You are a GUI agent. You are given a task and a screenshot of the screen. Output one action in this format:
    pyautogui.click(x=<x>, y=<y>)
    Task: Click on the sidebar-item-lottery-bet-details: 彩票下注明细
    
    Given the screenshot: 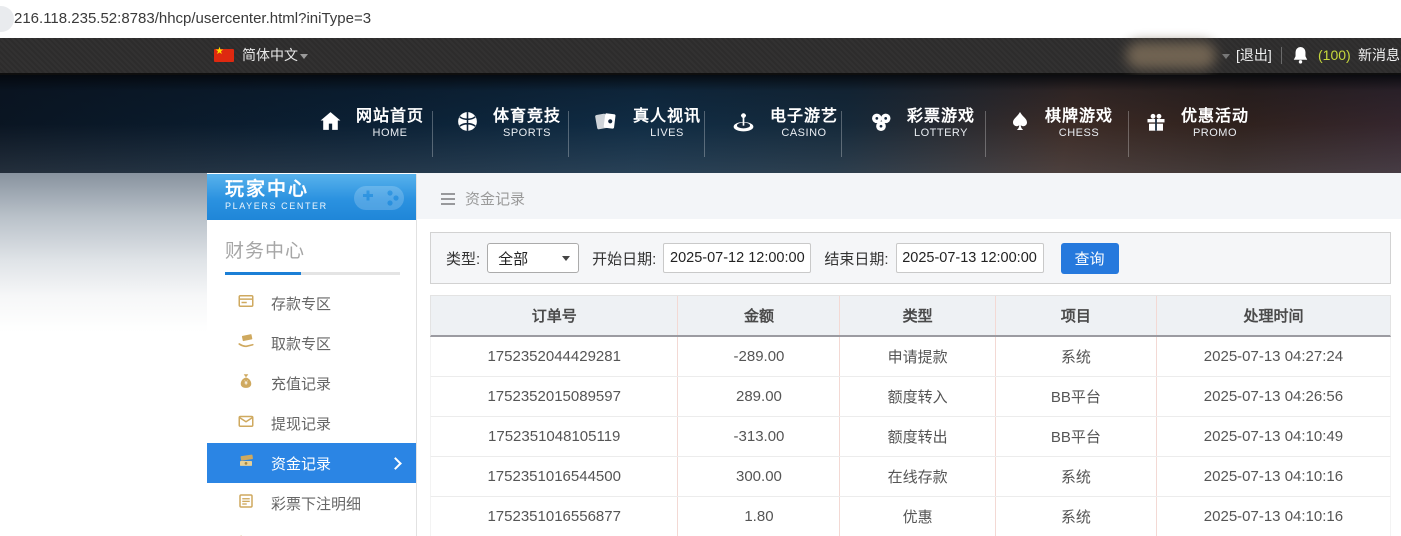 What is the action you would take?
    pyautogui.click(x=311, y=503)
    